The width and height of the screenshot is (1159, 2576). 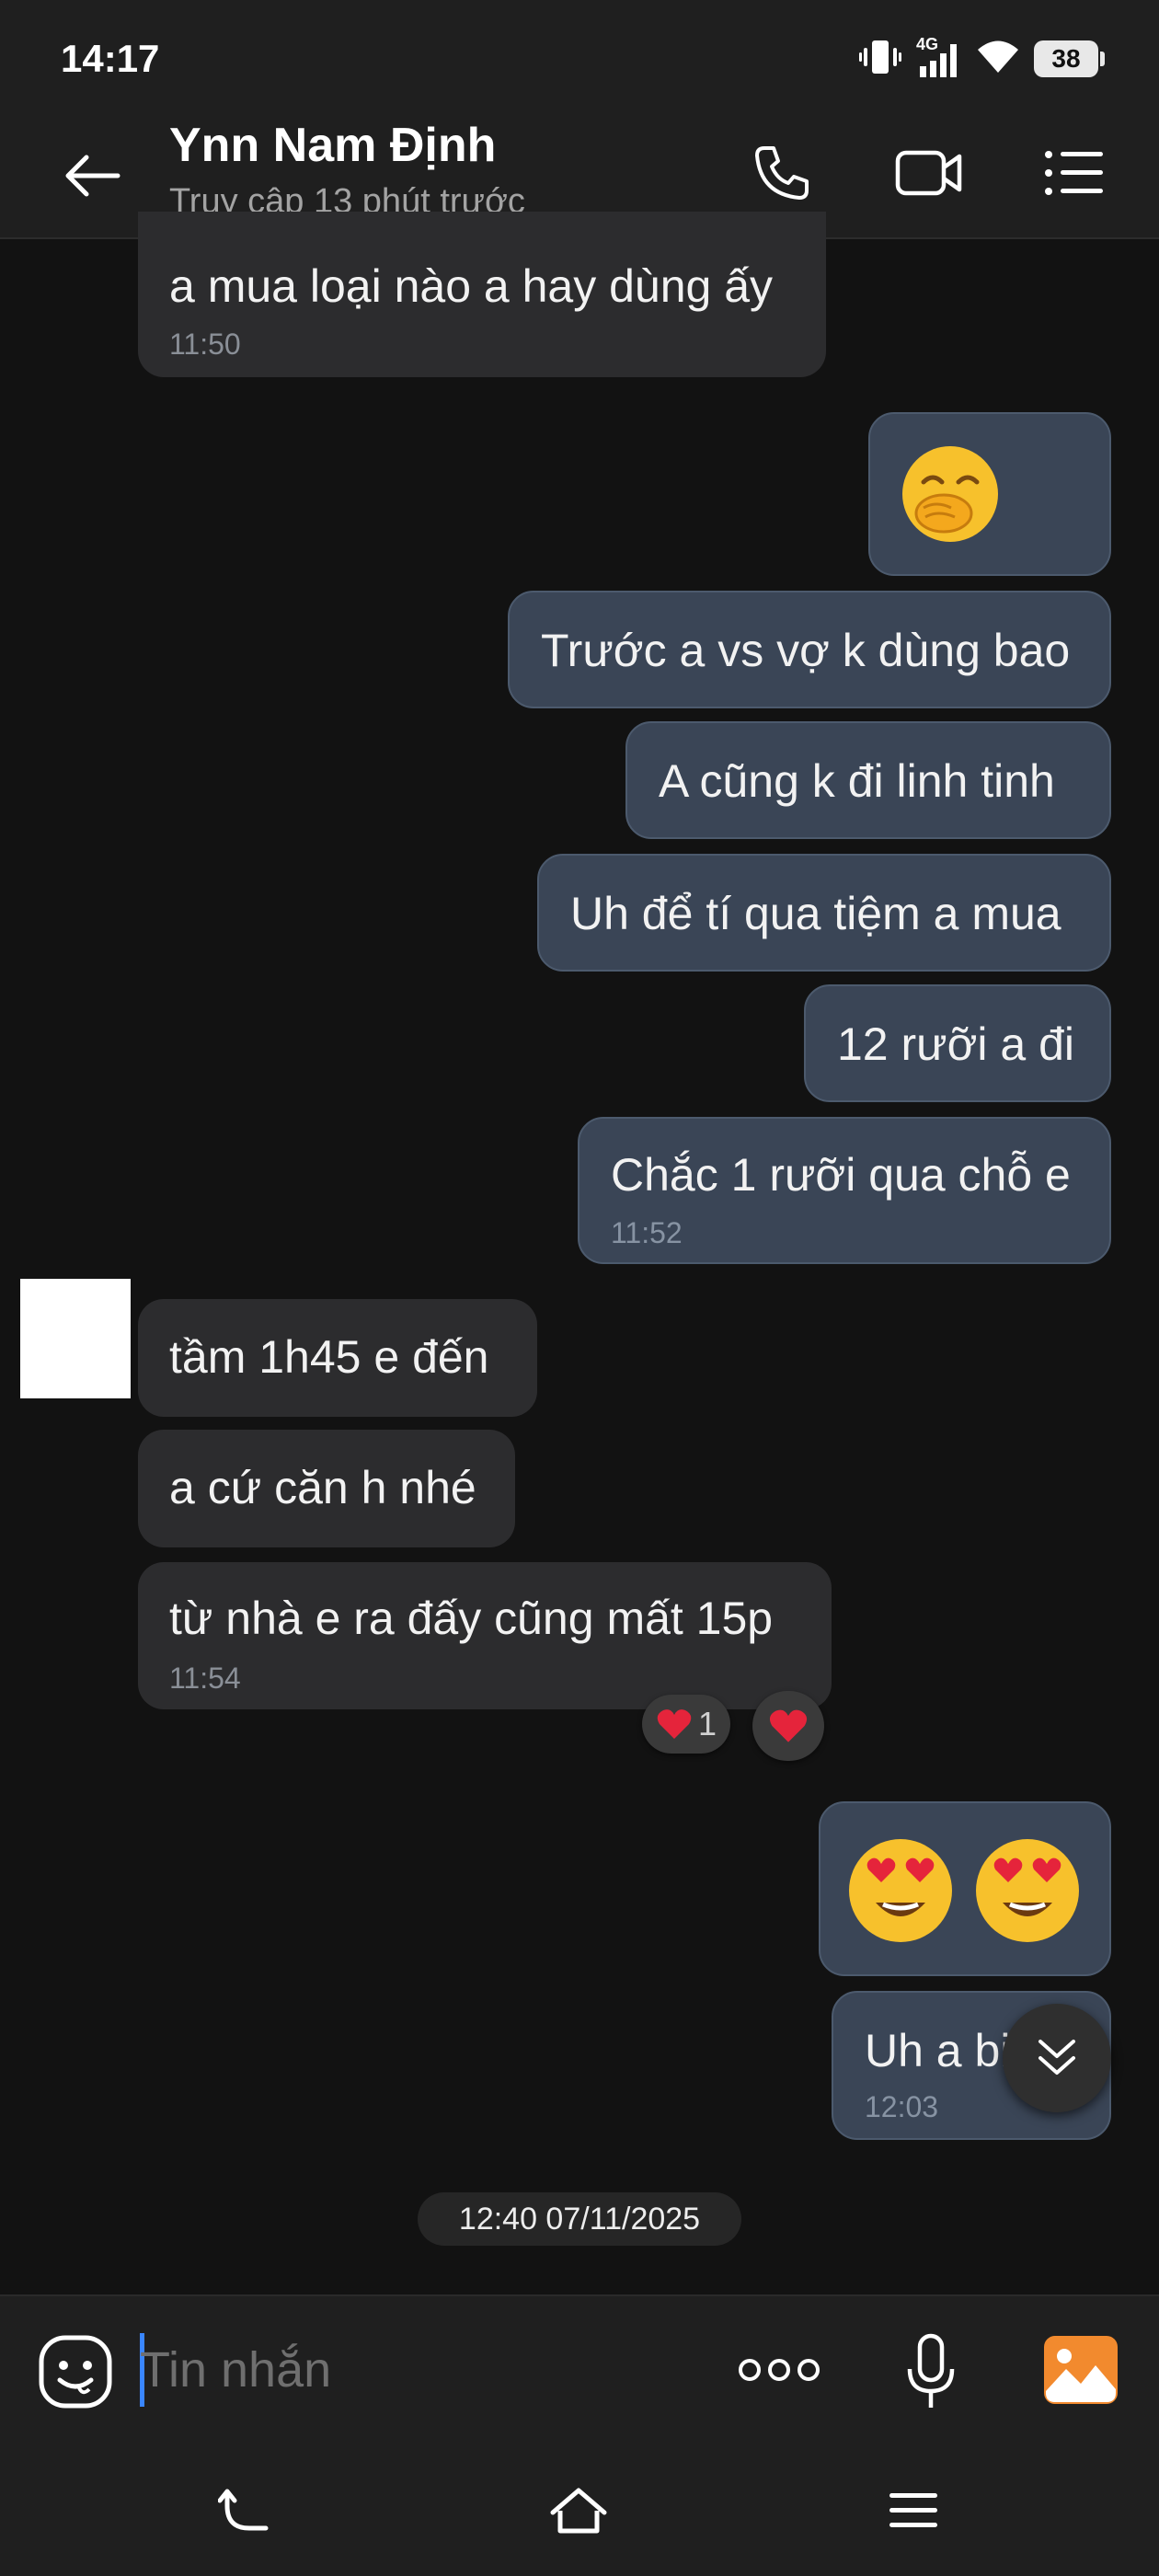 I want to click on wifi-icon, so click(x=998, y=59).